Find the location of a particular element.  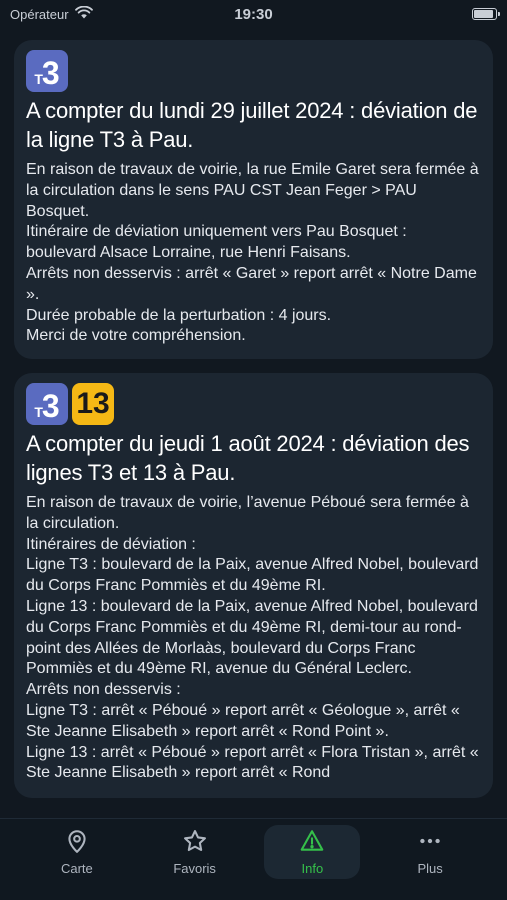

status-bar: Opérateur 19:30 is located at coordinates (253, 14).